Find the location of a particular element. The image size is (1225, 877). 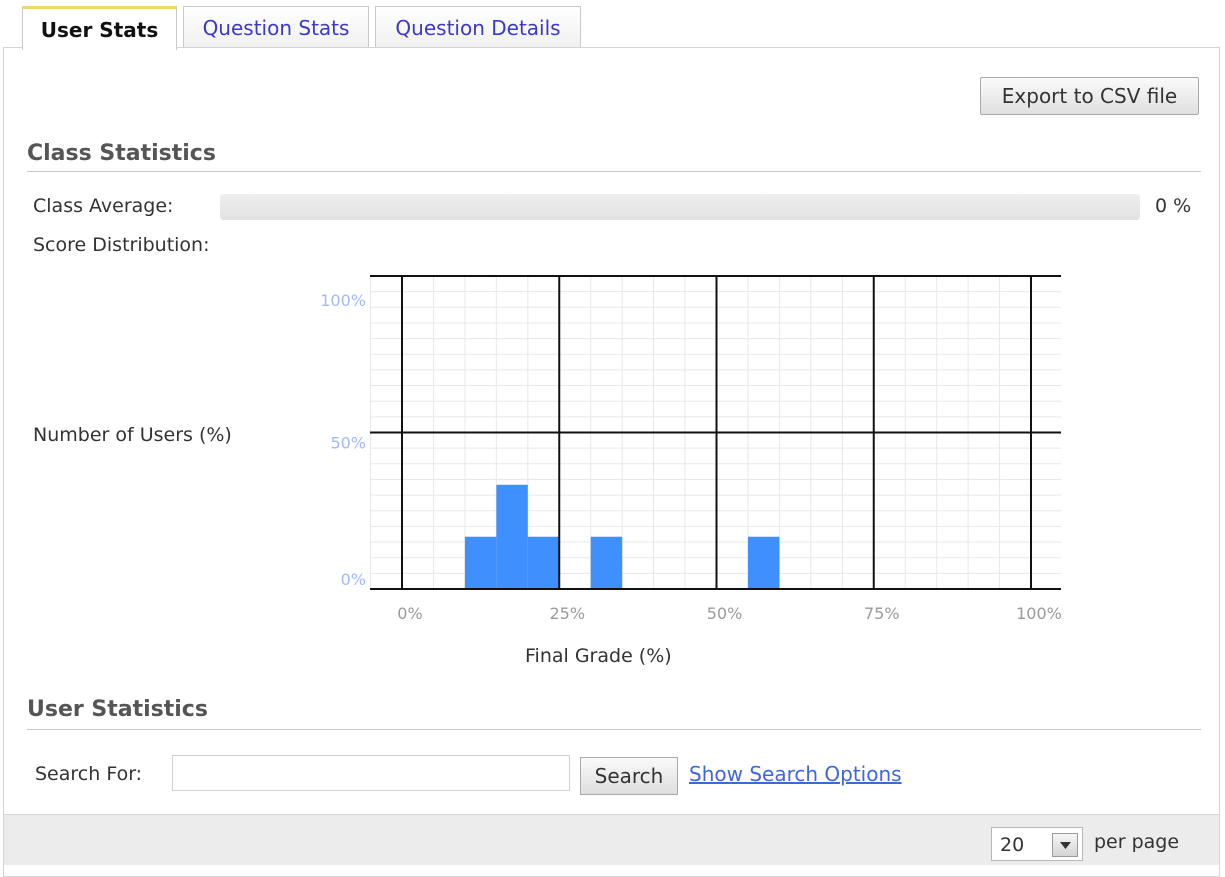

chevron-down-icon is located at coordinates (1065, 845).